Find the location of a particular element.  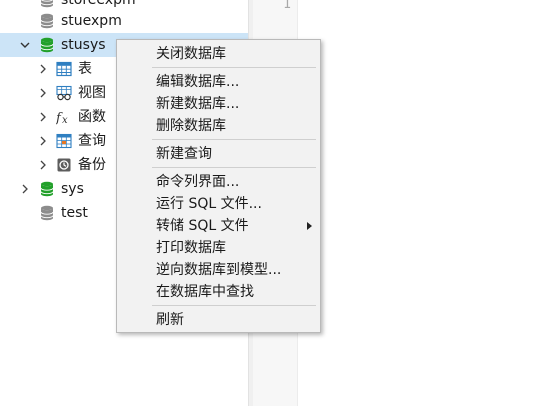

chevron-down-icon is located at coordinates (25, 45).